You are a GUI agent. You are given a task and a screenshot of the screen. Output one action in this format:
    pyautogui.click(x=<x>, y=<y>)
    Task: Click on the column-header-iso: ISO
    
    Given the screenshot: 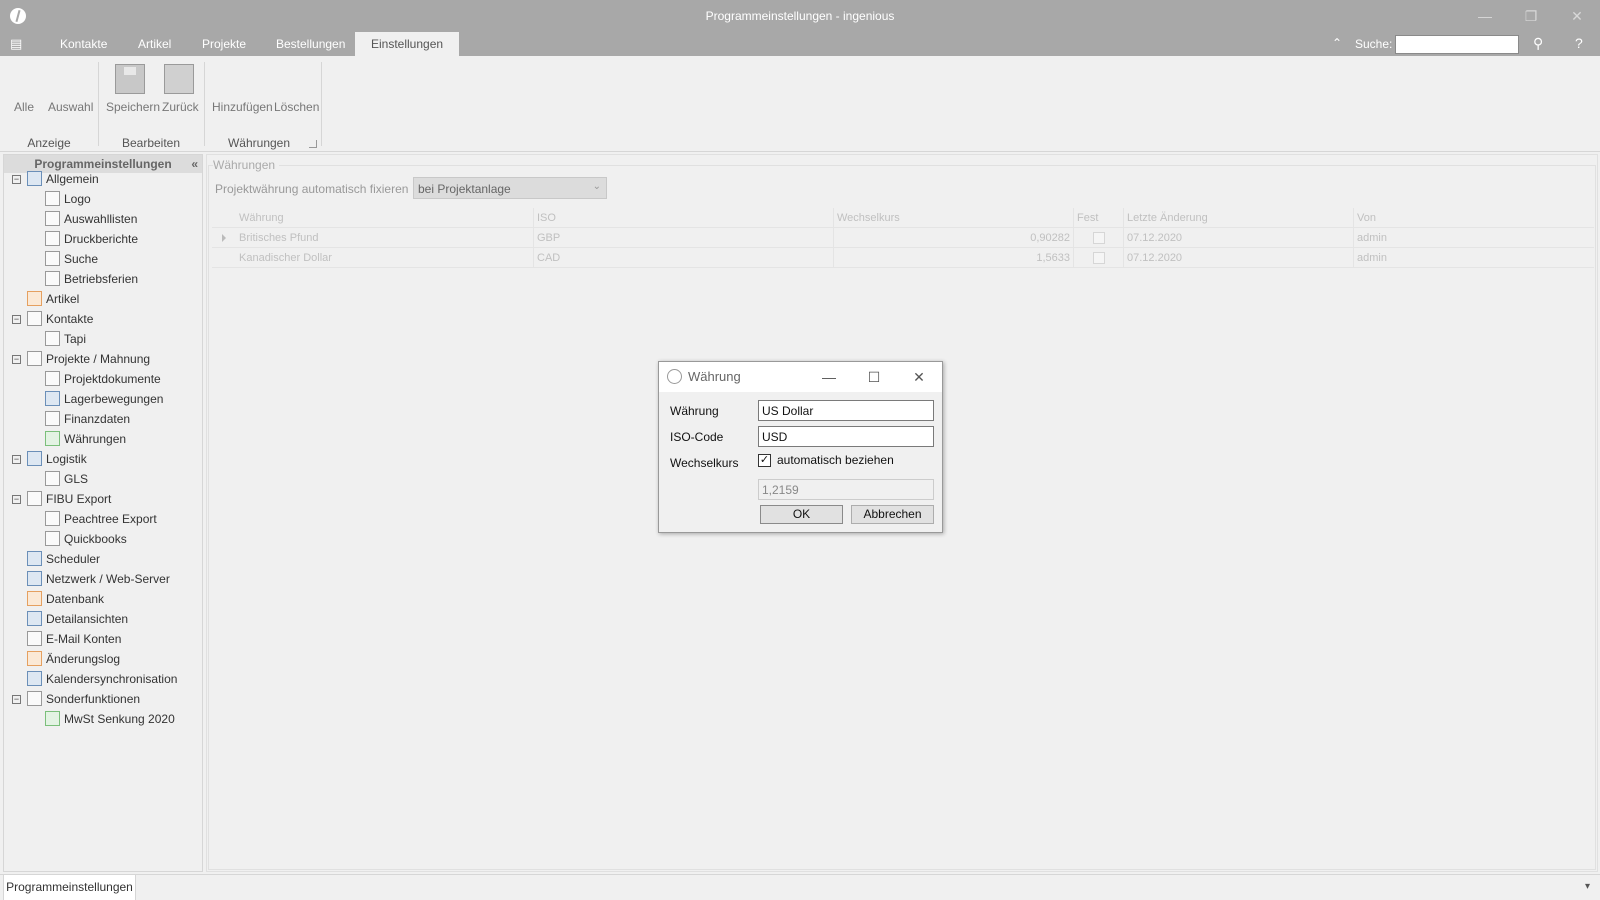 What is the action you would take?
    pyautogui.click(x=684, y=218)
    